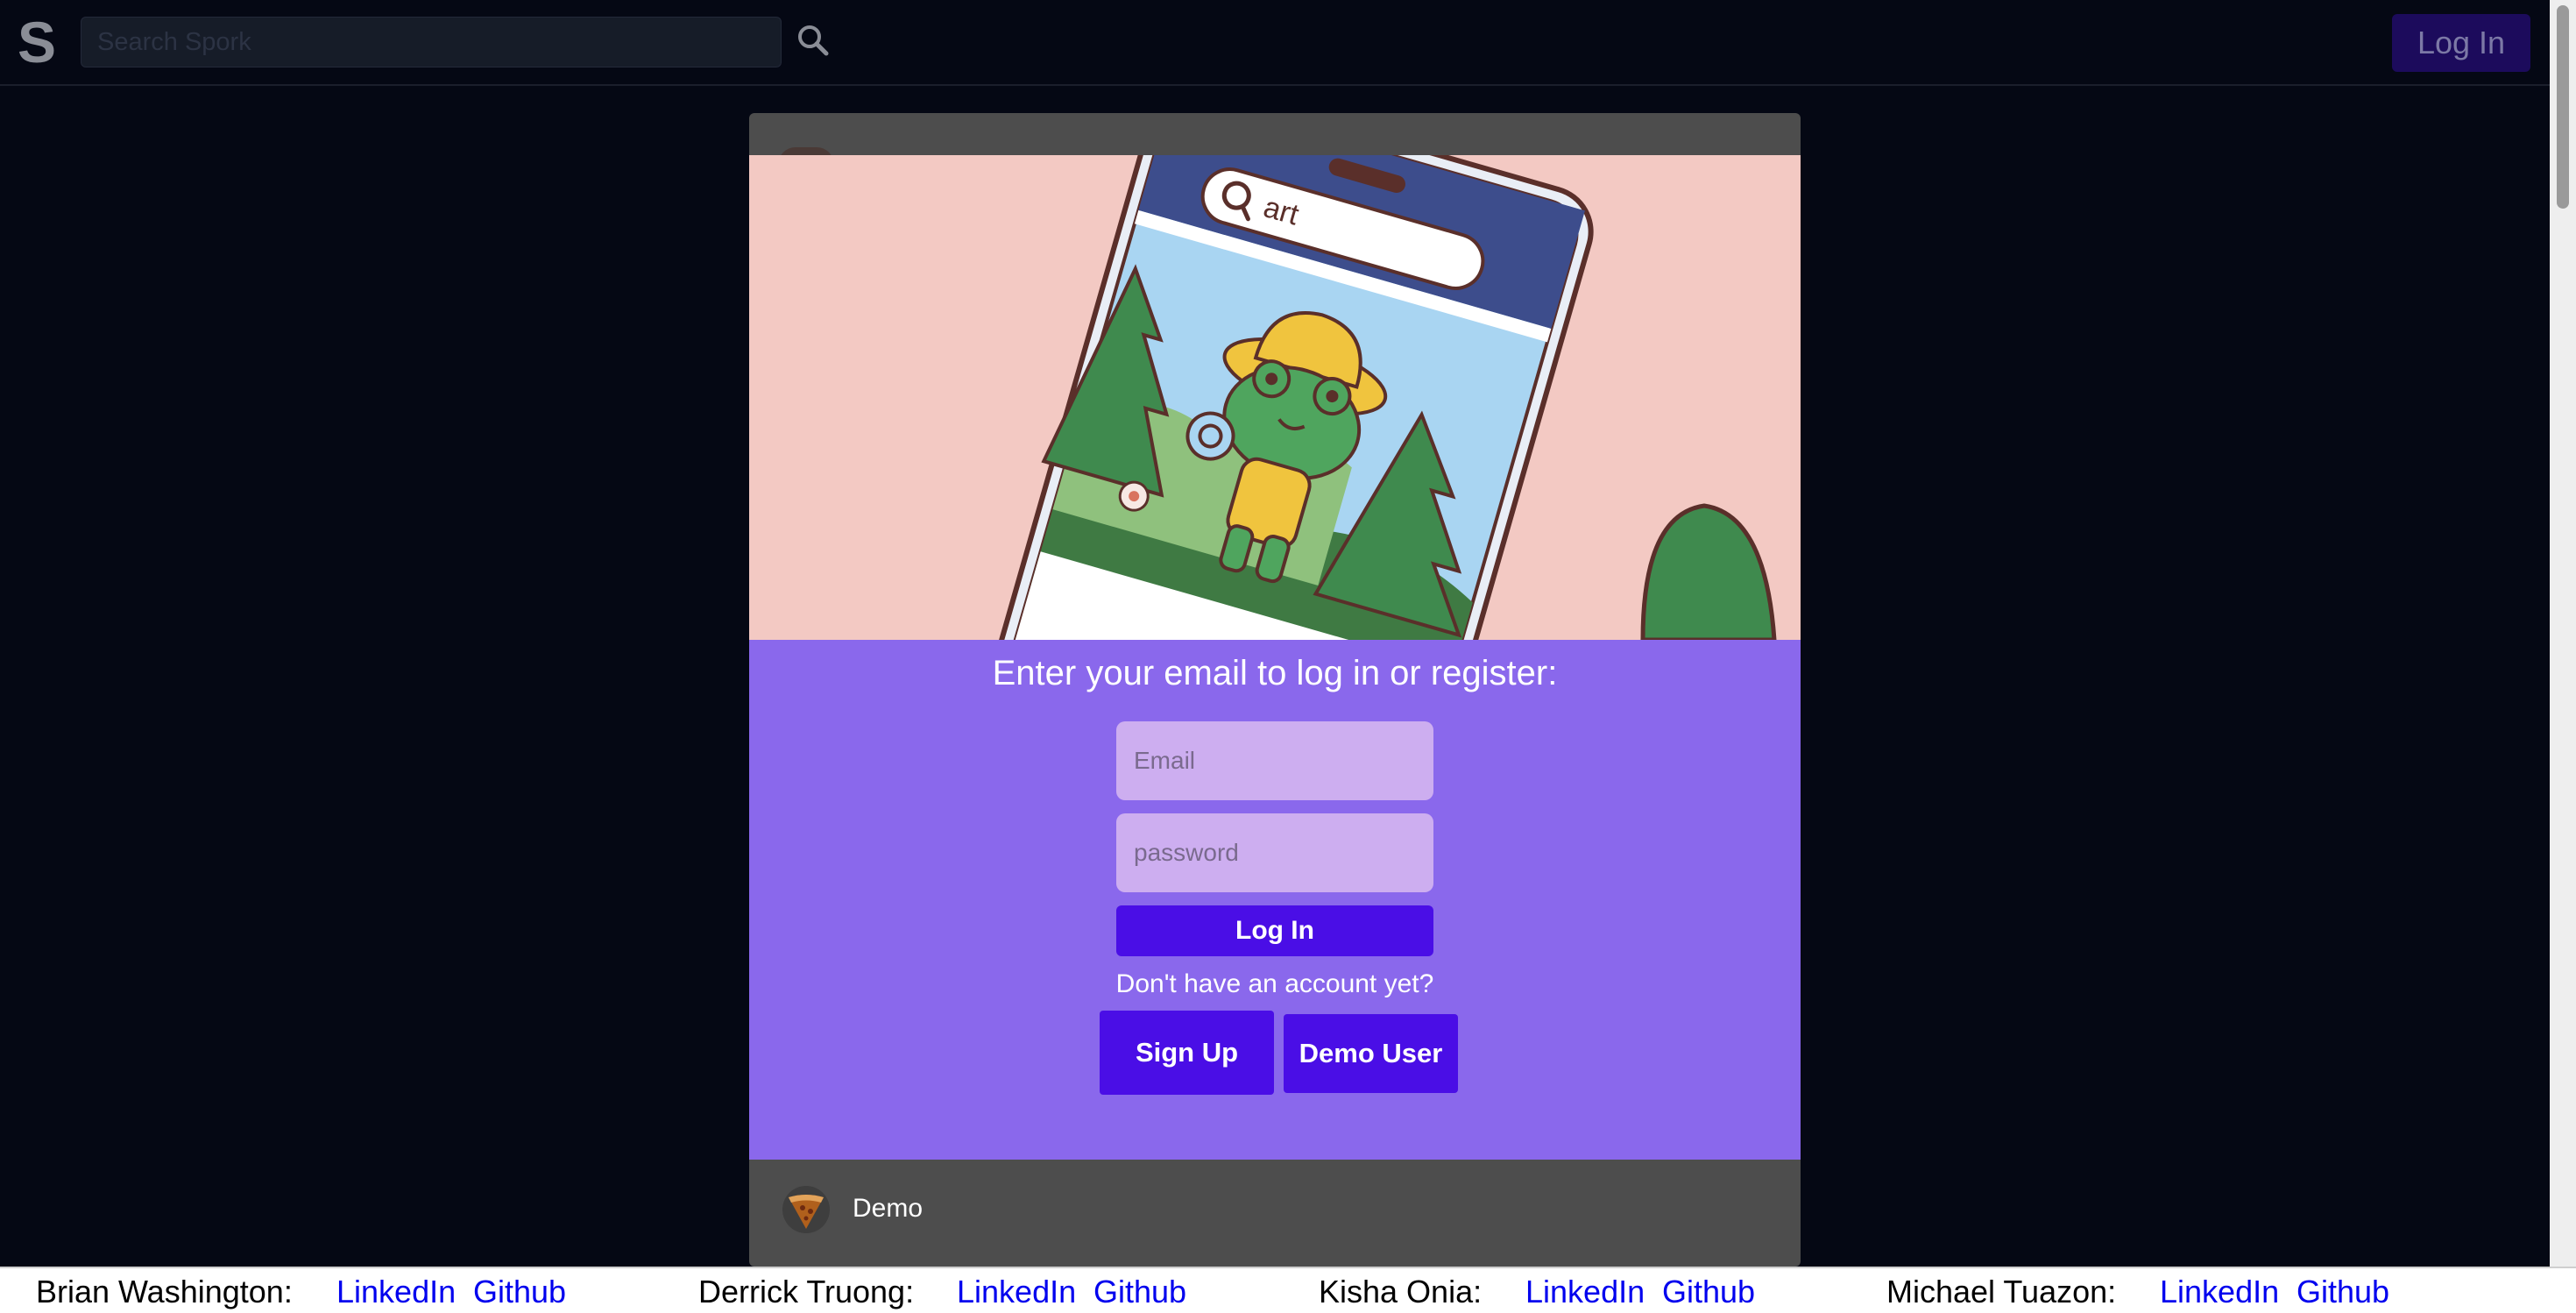 This screenshot has height=1313, width=2576. What do you see at coordinates (1401, 1291) in the screenshot?
I see `footer-name: Kisha Onia:` at bounding box center [1401, 1291].